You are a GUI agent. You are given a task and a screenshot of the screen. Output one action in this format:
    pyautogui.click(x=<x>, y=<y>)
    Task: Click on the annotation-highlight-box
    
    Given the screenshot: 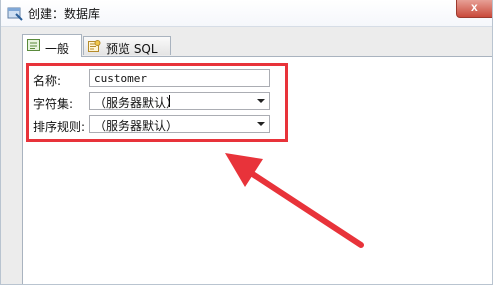 What is the action you would take?
    pyautogui.click(x=157, y=102)
    